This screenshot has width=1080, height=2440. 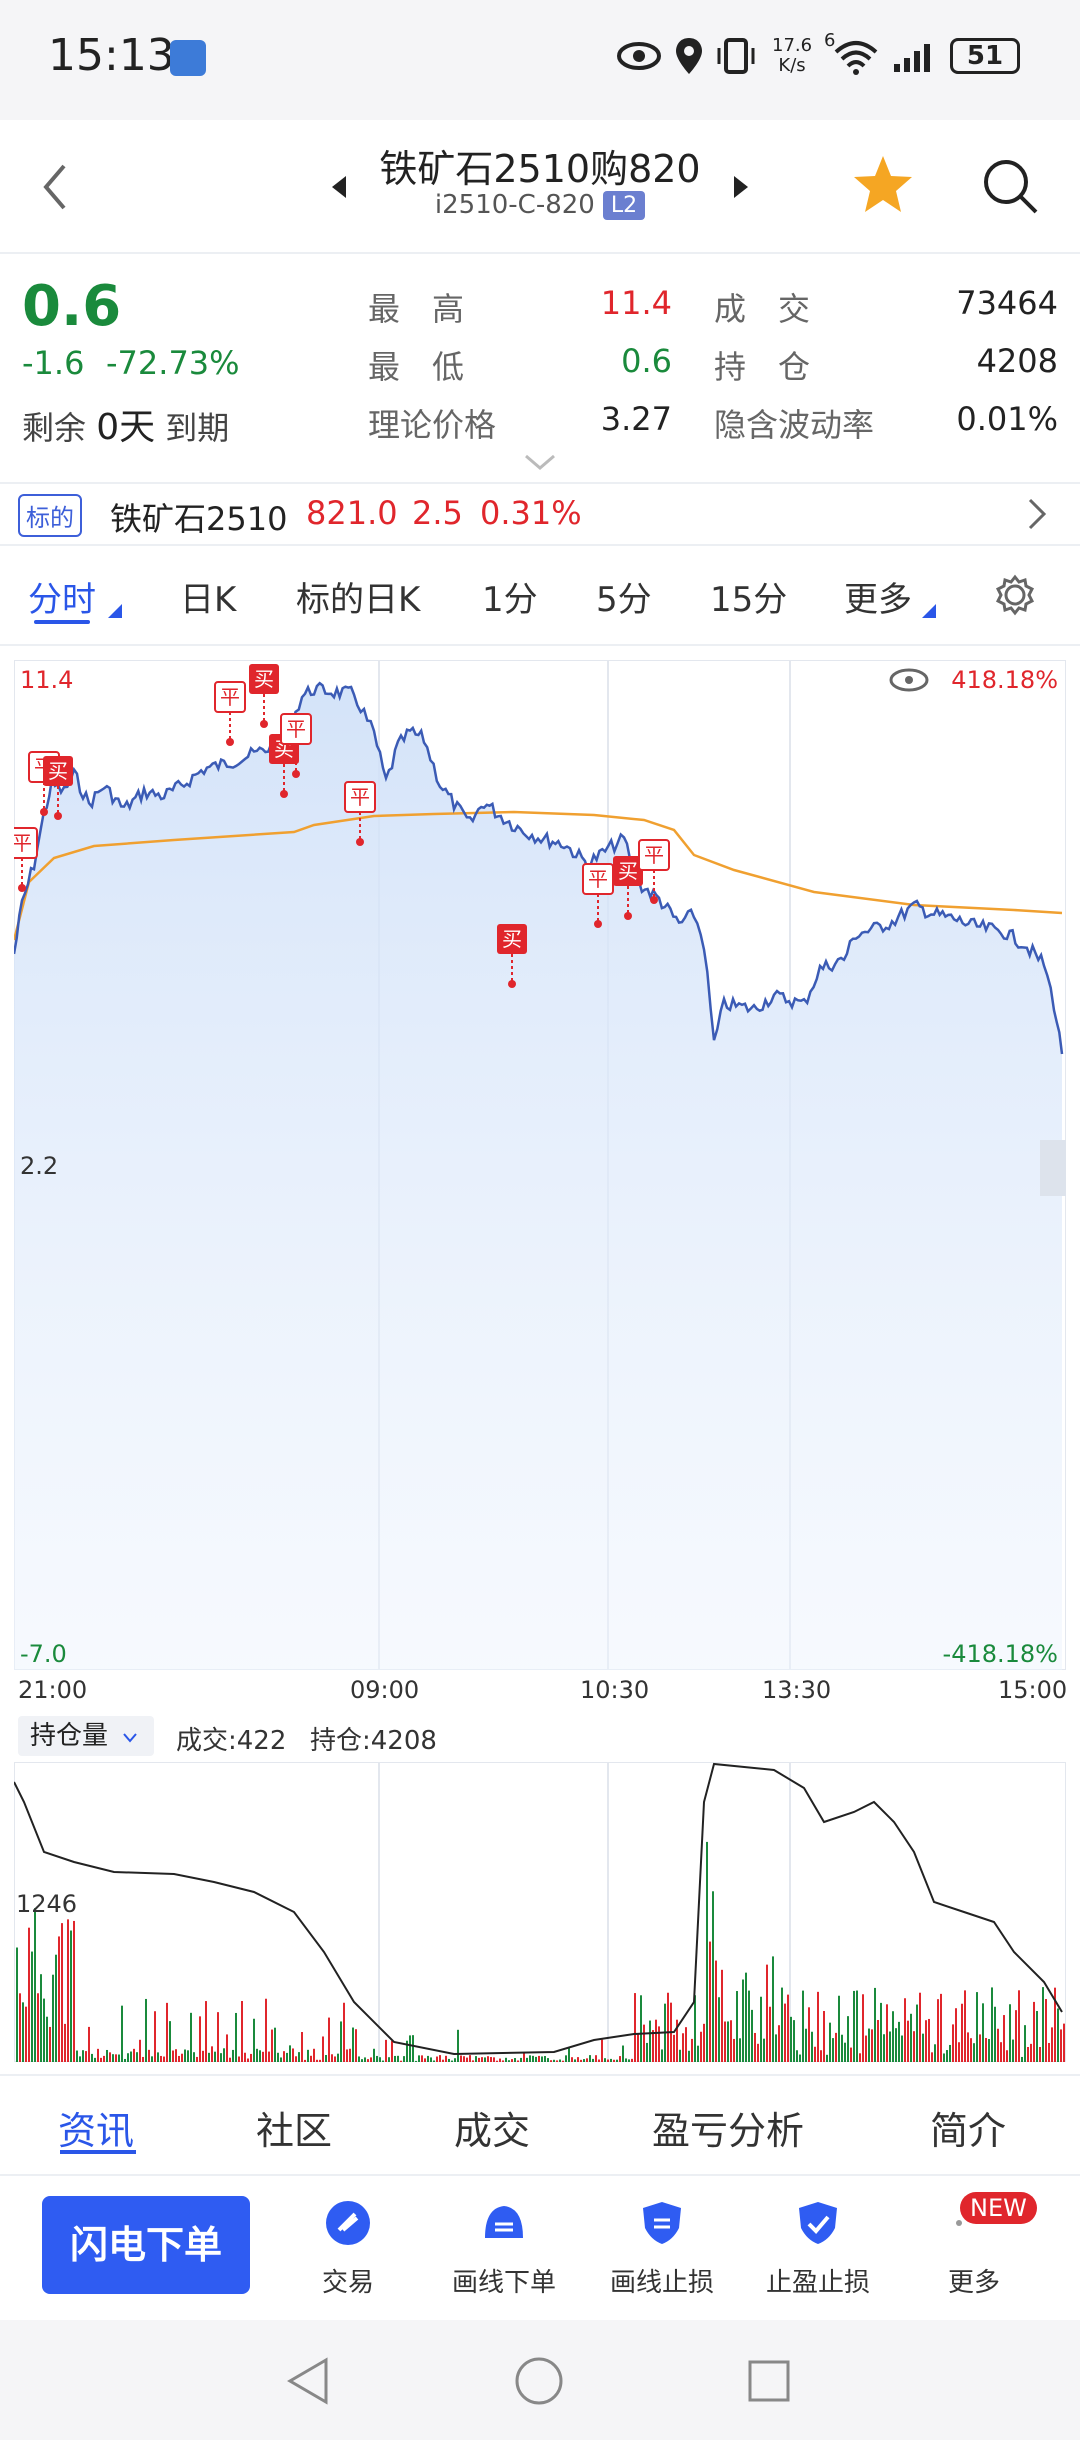 I want to click on tab-underline, so click(x=62, y=622).